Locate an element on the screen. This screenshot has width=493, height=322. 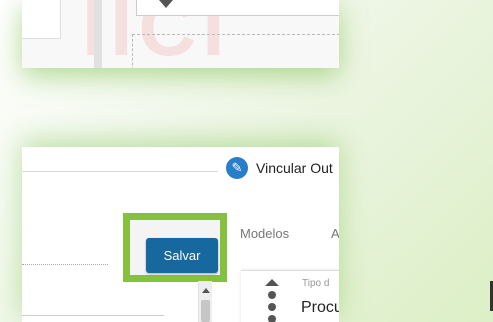
header-divider is located at coordinates (120, 171).